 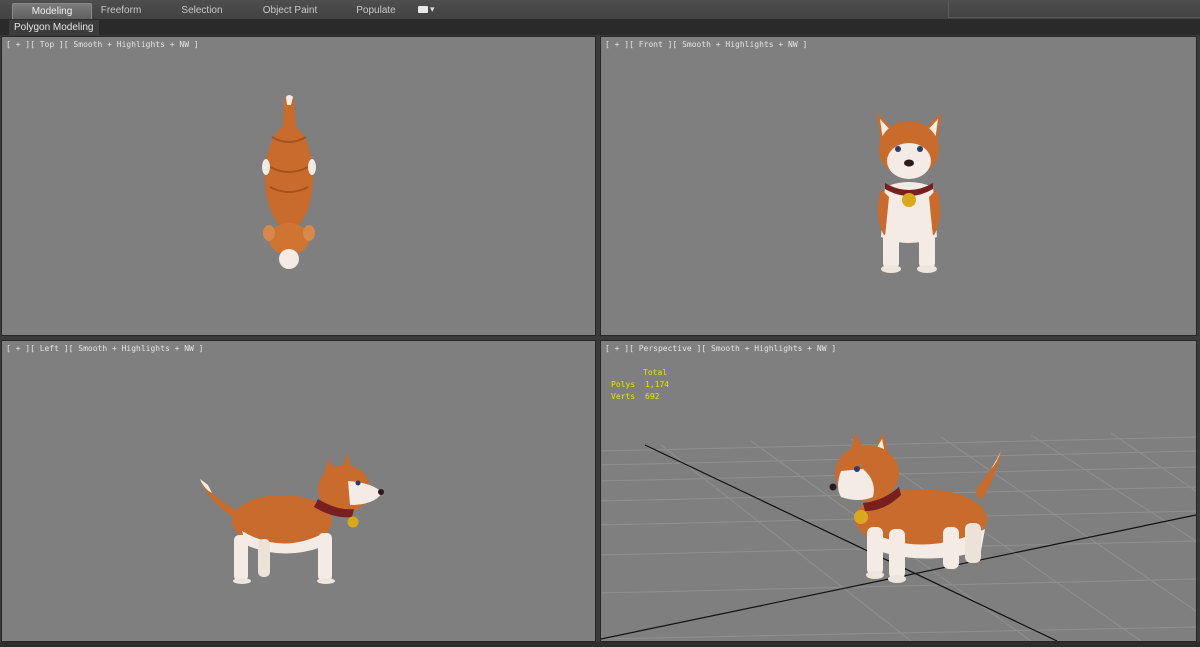 What do you see at coordinates (623, 396) in the screenshot?
I see `stats-verts-label: Verts` at bounding box center [623, 396].